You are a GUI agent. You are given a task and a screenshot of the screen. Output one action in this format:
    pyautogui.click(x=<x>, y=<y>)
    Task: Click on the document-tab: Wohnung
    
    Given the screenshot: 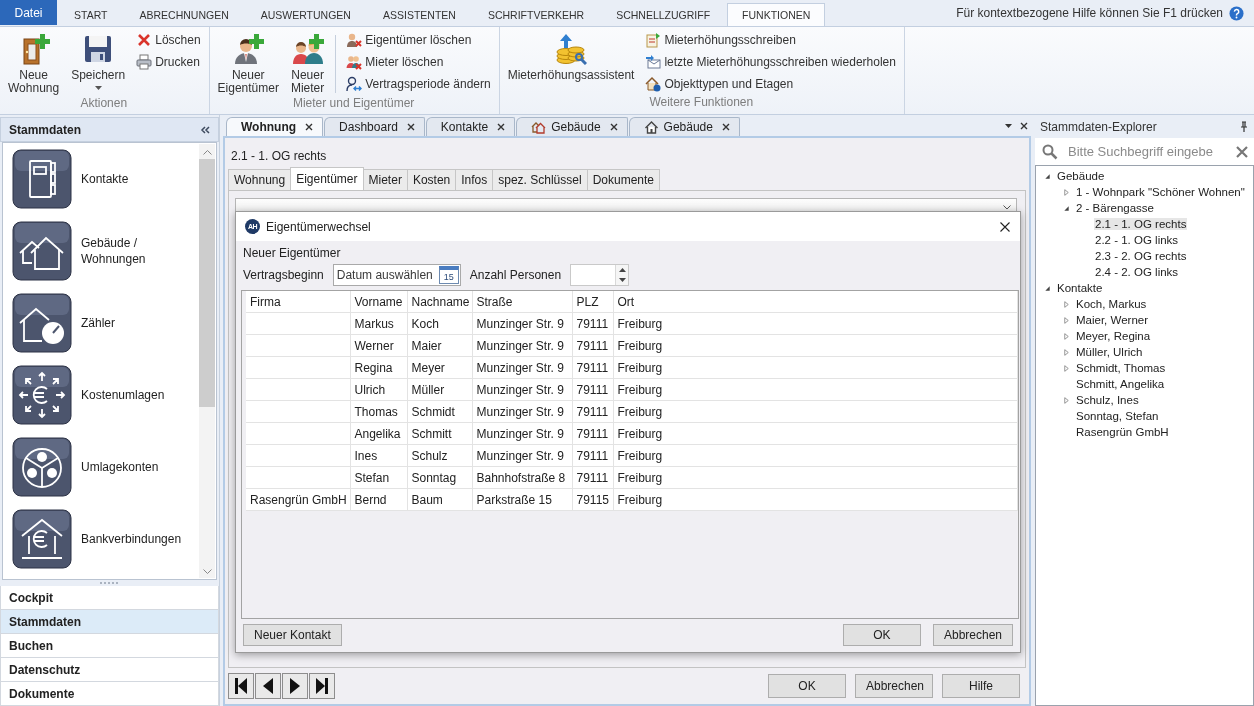 What is the action you would take?
    pyautogui.click(x=275, y=126)
    